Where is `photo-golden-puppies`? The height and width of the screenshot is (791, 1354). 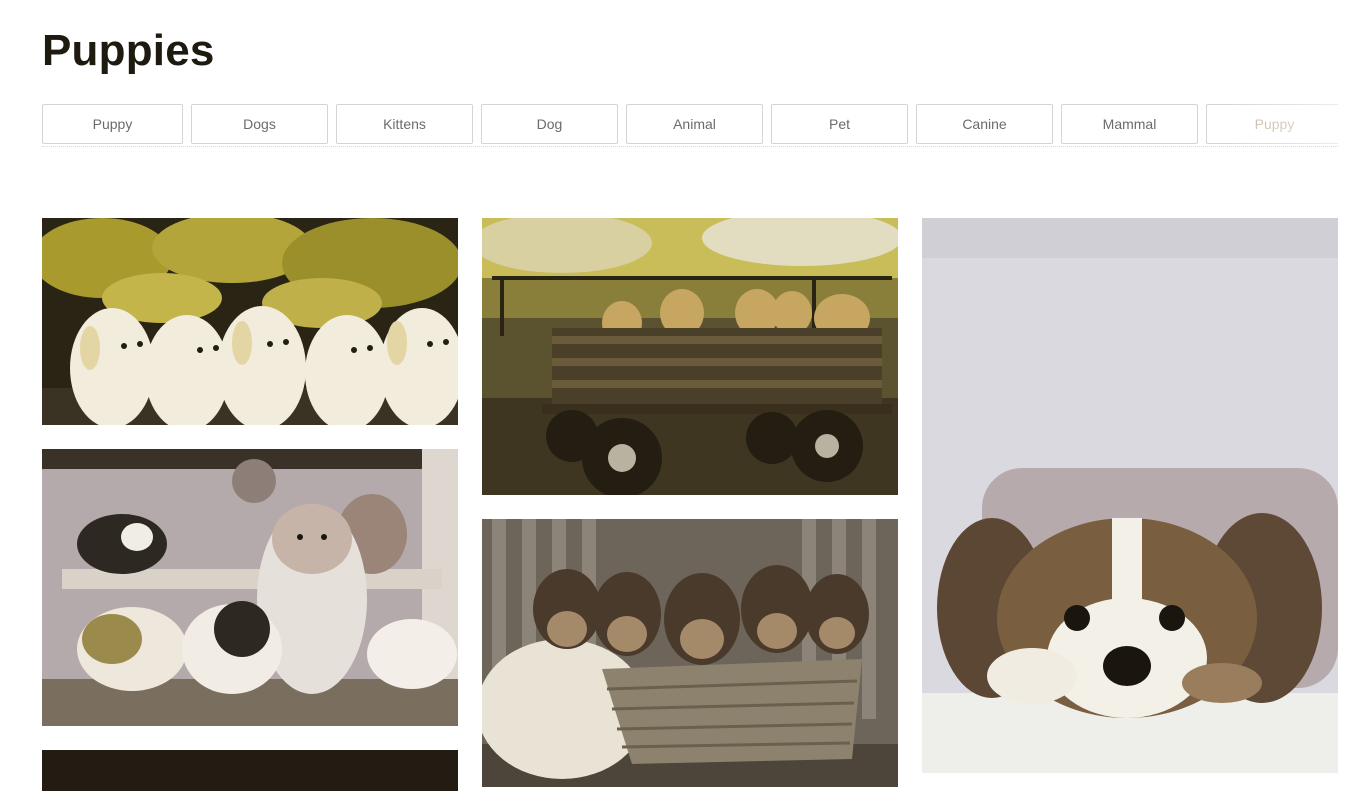 photo-golden-puppies is located at coordinates (250, 321).